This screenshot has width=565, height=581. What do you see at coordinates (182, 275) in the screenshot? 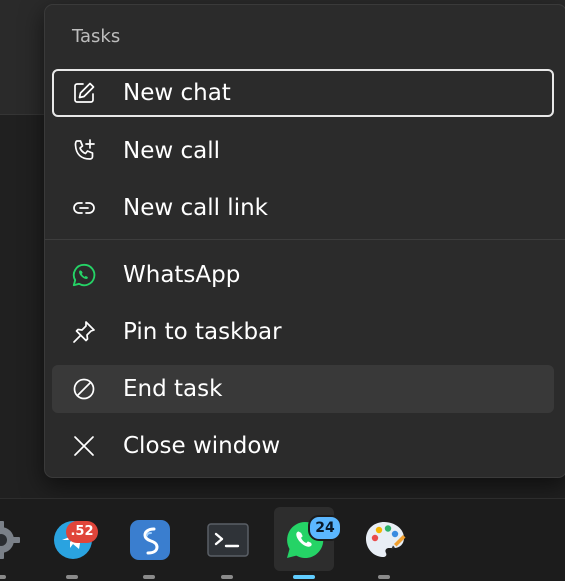
I see `whatsapp-label: WhatsApp` at bounding box center [182, 275].